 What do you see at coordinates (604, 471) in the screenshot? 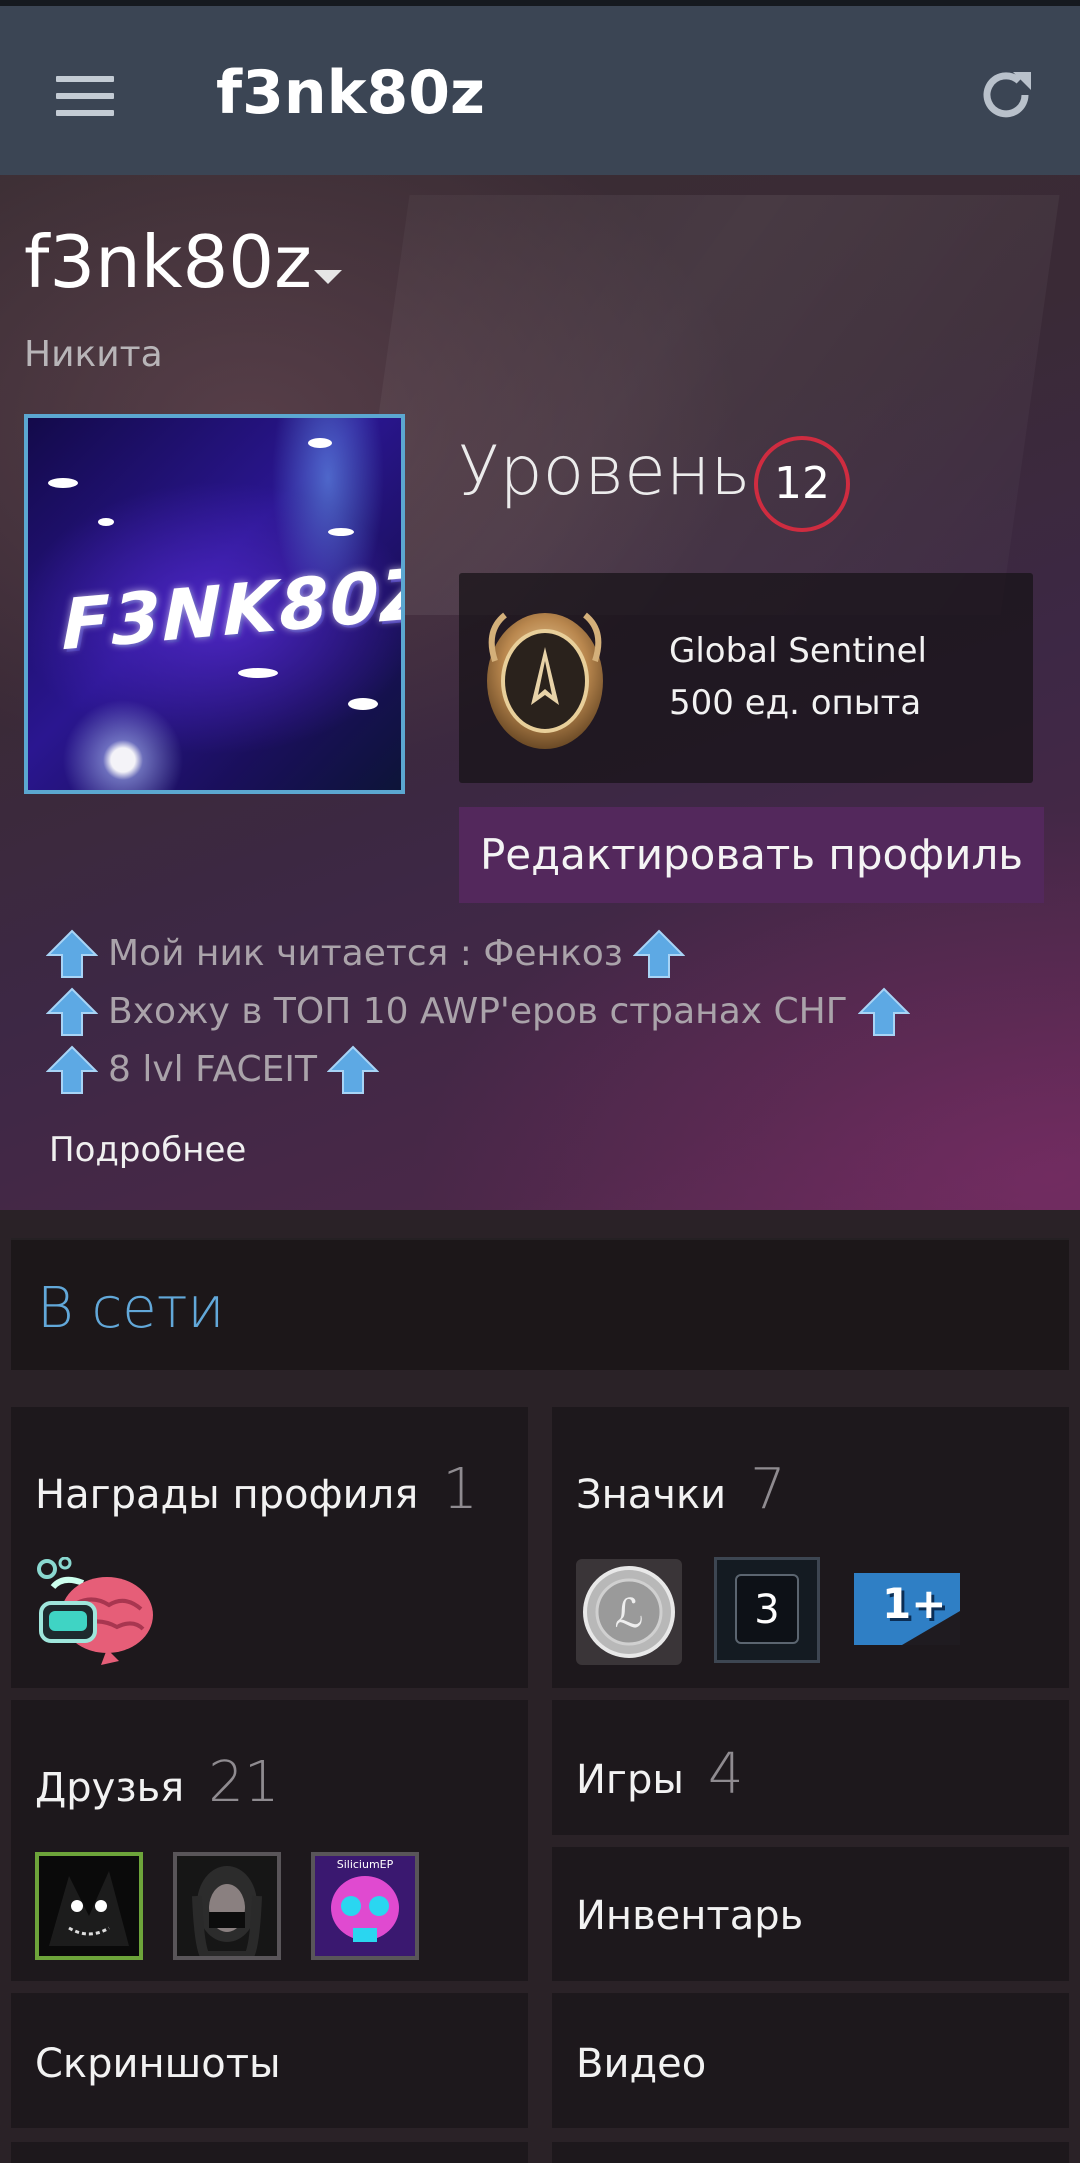
I see `level-label: Уровень` at bounding box center [604, 471].